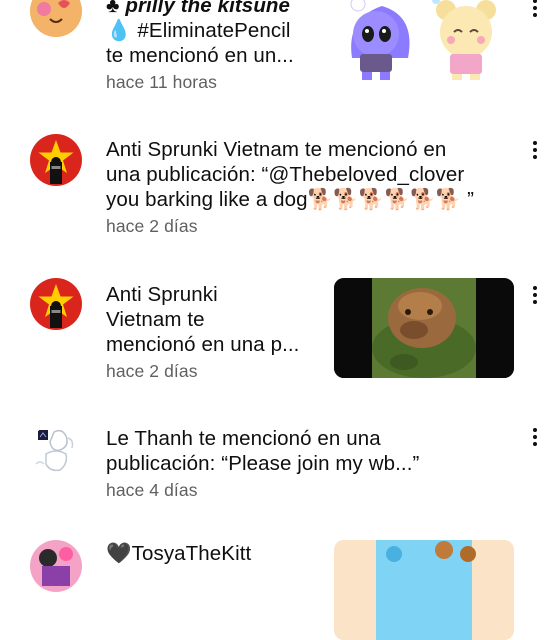  What do you see at coordinates (119, 30) in the screenshot?
I see `droplet-icon: 💧` at bounding box center [119, 30].